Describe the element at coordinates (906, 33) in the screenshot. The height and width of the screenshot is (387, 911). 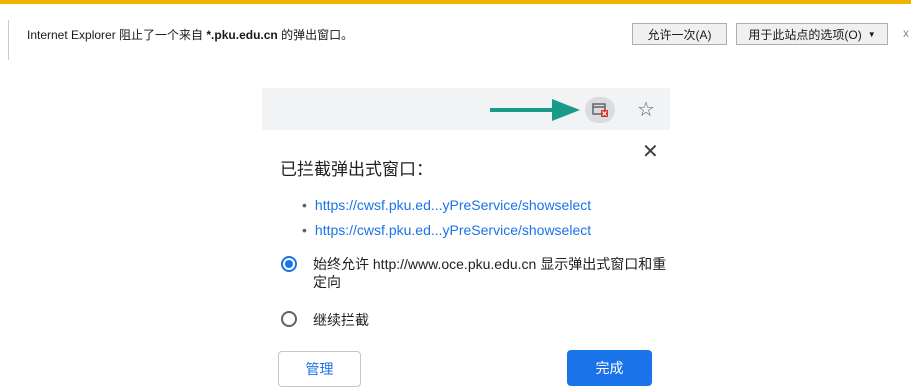
I see `ie-bar-close-icon: x` at that location.